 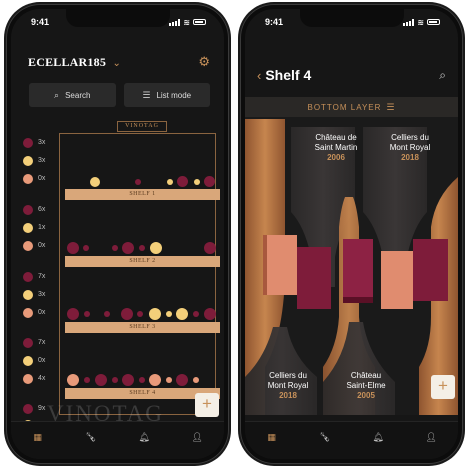 I want to click on wine-label-1: Château de Saint Martin 2006, so click(x=336, y=148).